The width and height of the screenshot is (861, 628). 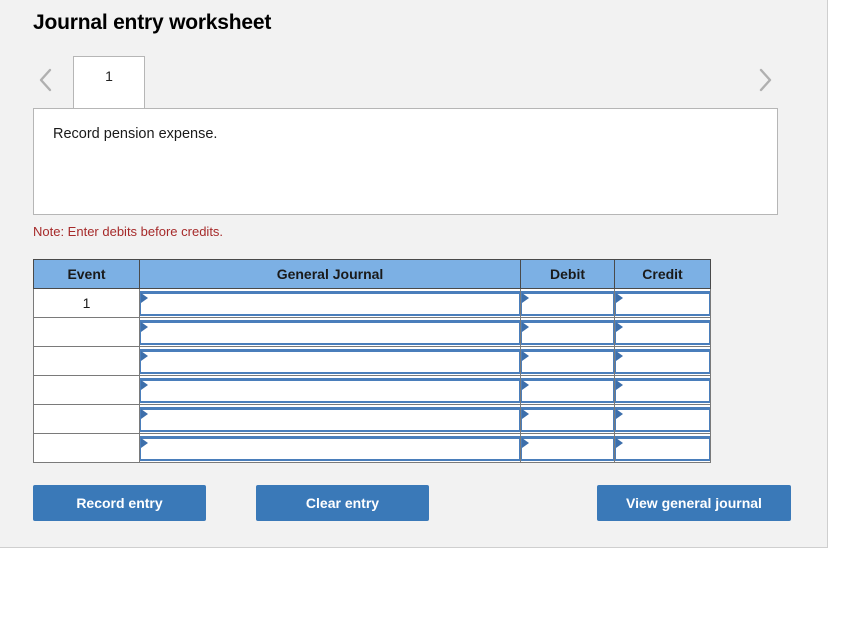 I want to click on view-general-journal-button: View general journal, so click(x=694, y=503).